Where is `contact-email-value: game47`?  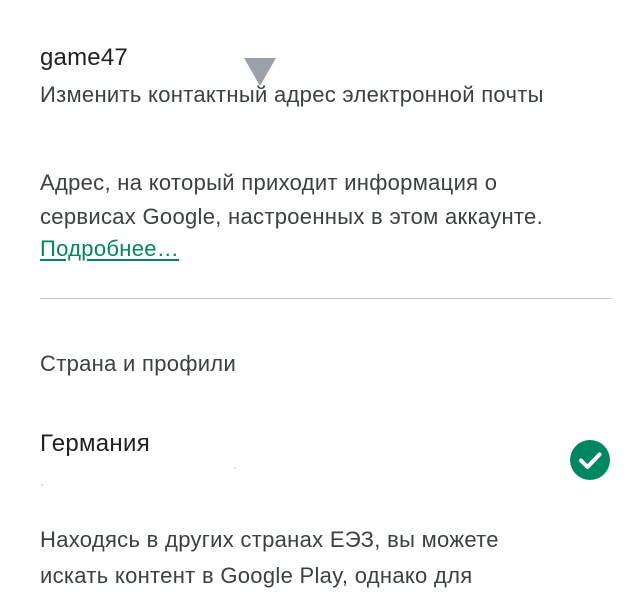
contact-email-value: game47 is located at coordinates (84, 57).